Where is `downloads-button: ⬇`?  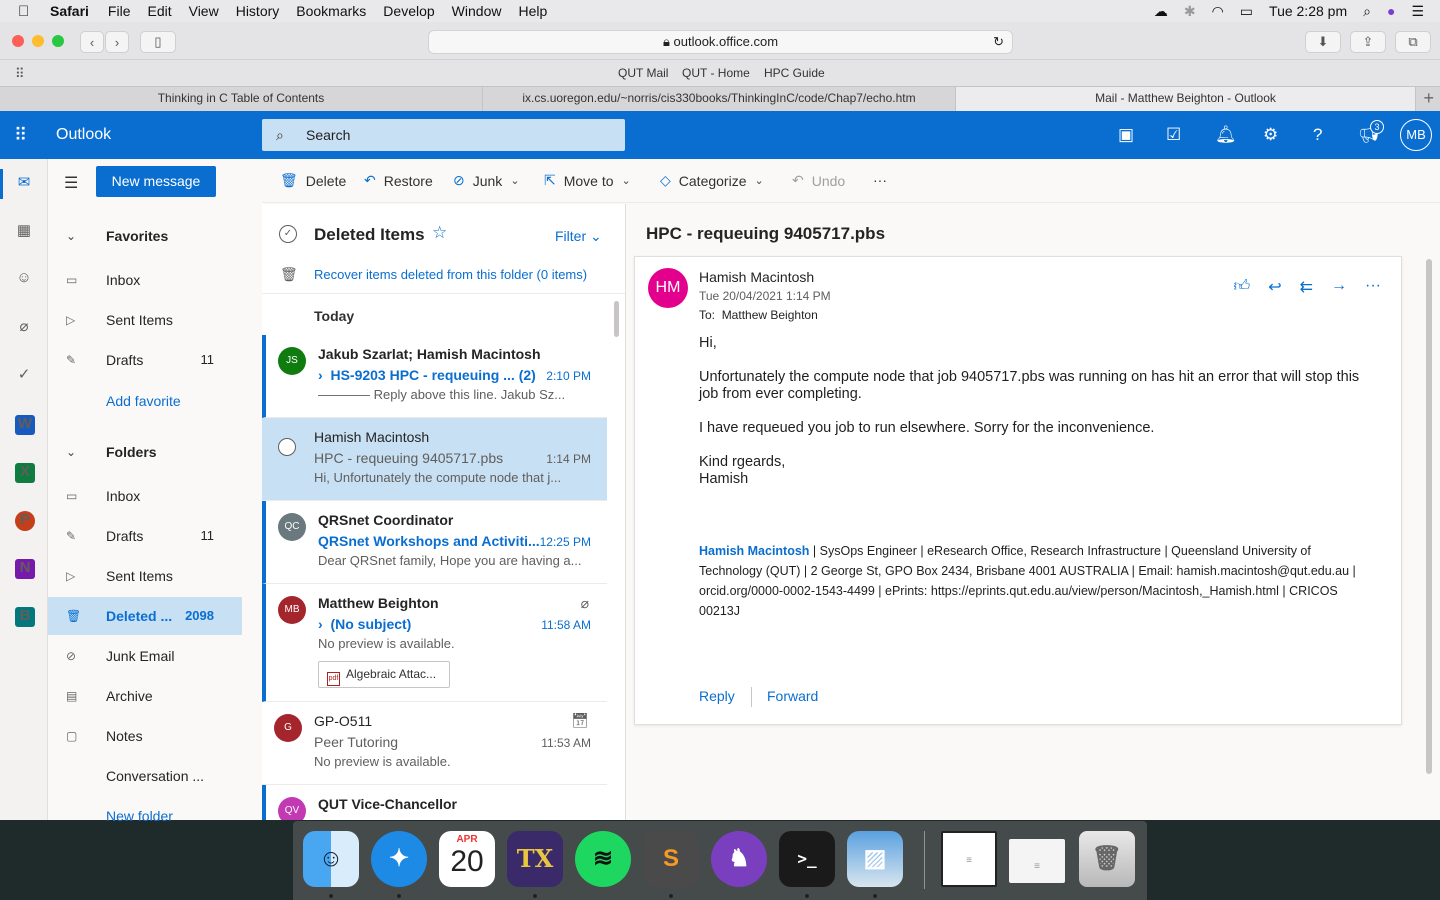
downloads-button: ⬇ is located at coordinates (1323, 42).